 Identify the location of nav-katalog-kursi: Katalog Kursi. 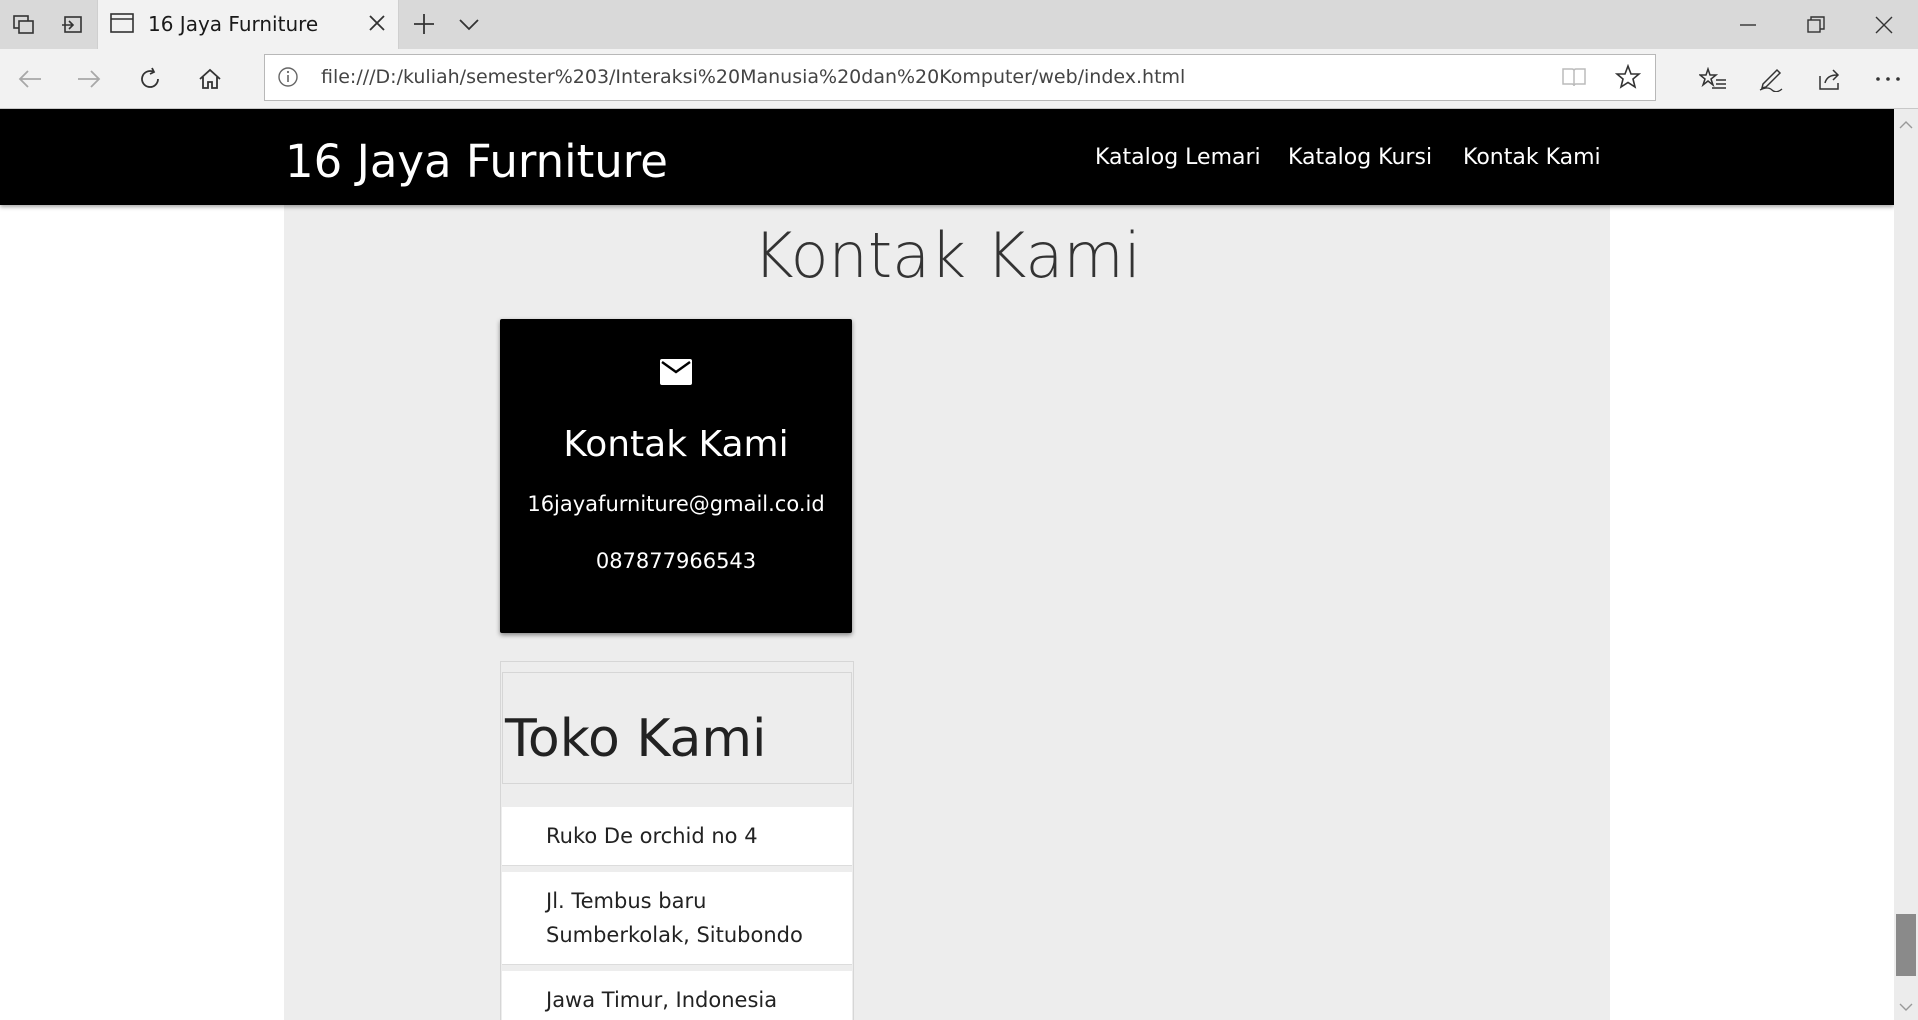
(1360, 157).